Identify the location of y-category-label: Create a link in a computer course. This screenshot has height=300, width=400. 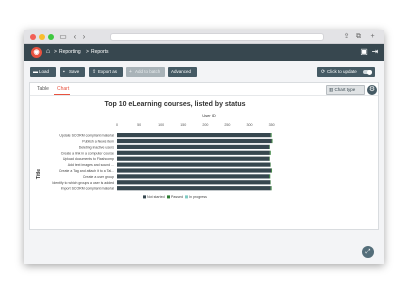
(87, 153).